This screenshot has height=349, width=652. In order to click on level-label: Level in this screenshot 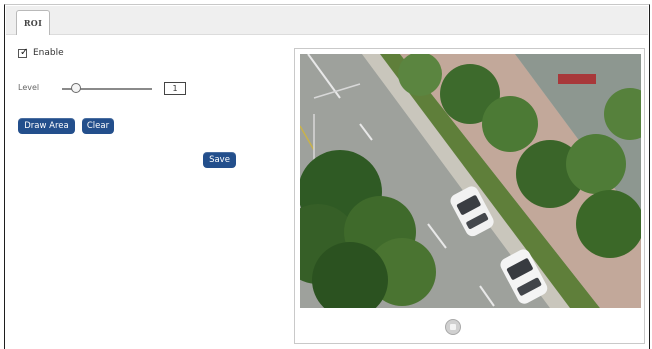, I will do `click(29, 87)`.